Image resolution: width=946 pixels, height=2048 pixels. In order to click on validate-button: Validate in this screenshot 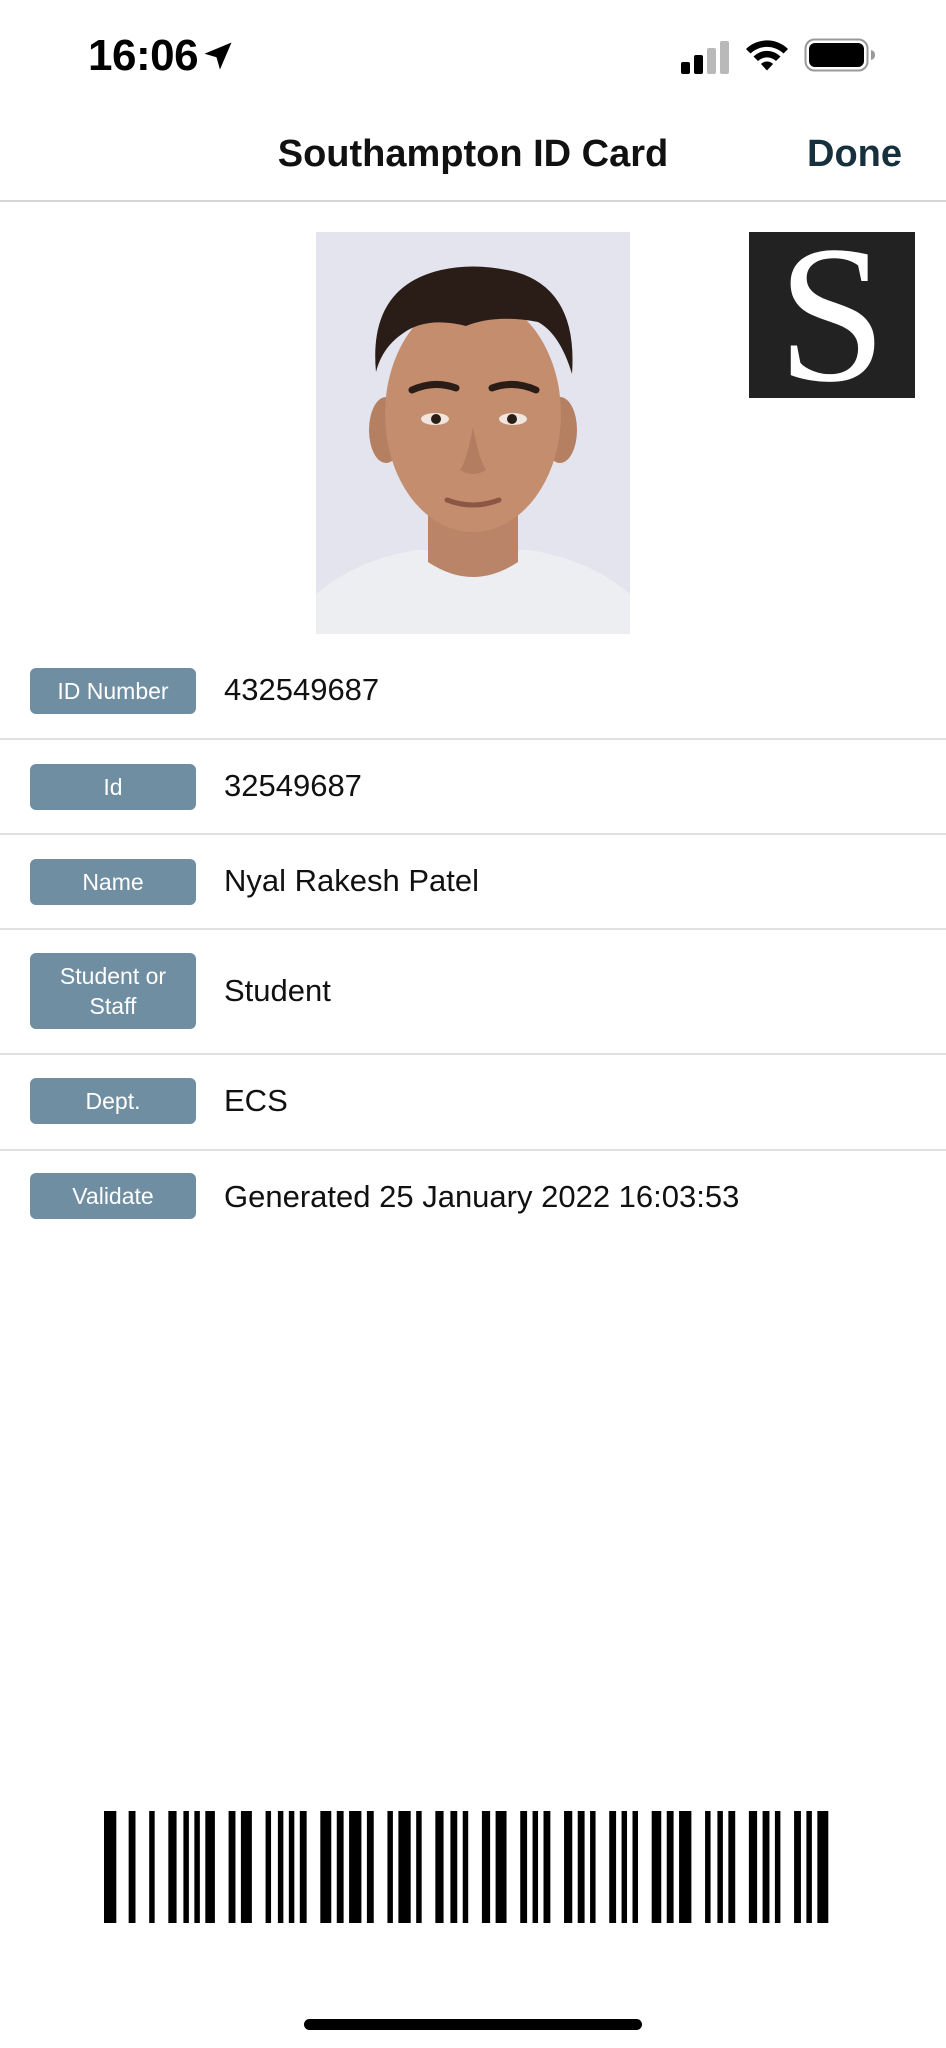, I will do `click(113, 1196)`.